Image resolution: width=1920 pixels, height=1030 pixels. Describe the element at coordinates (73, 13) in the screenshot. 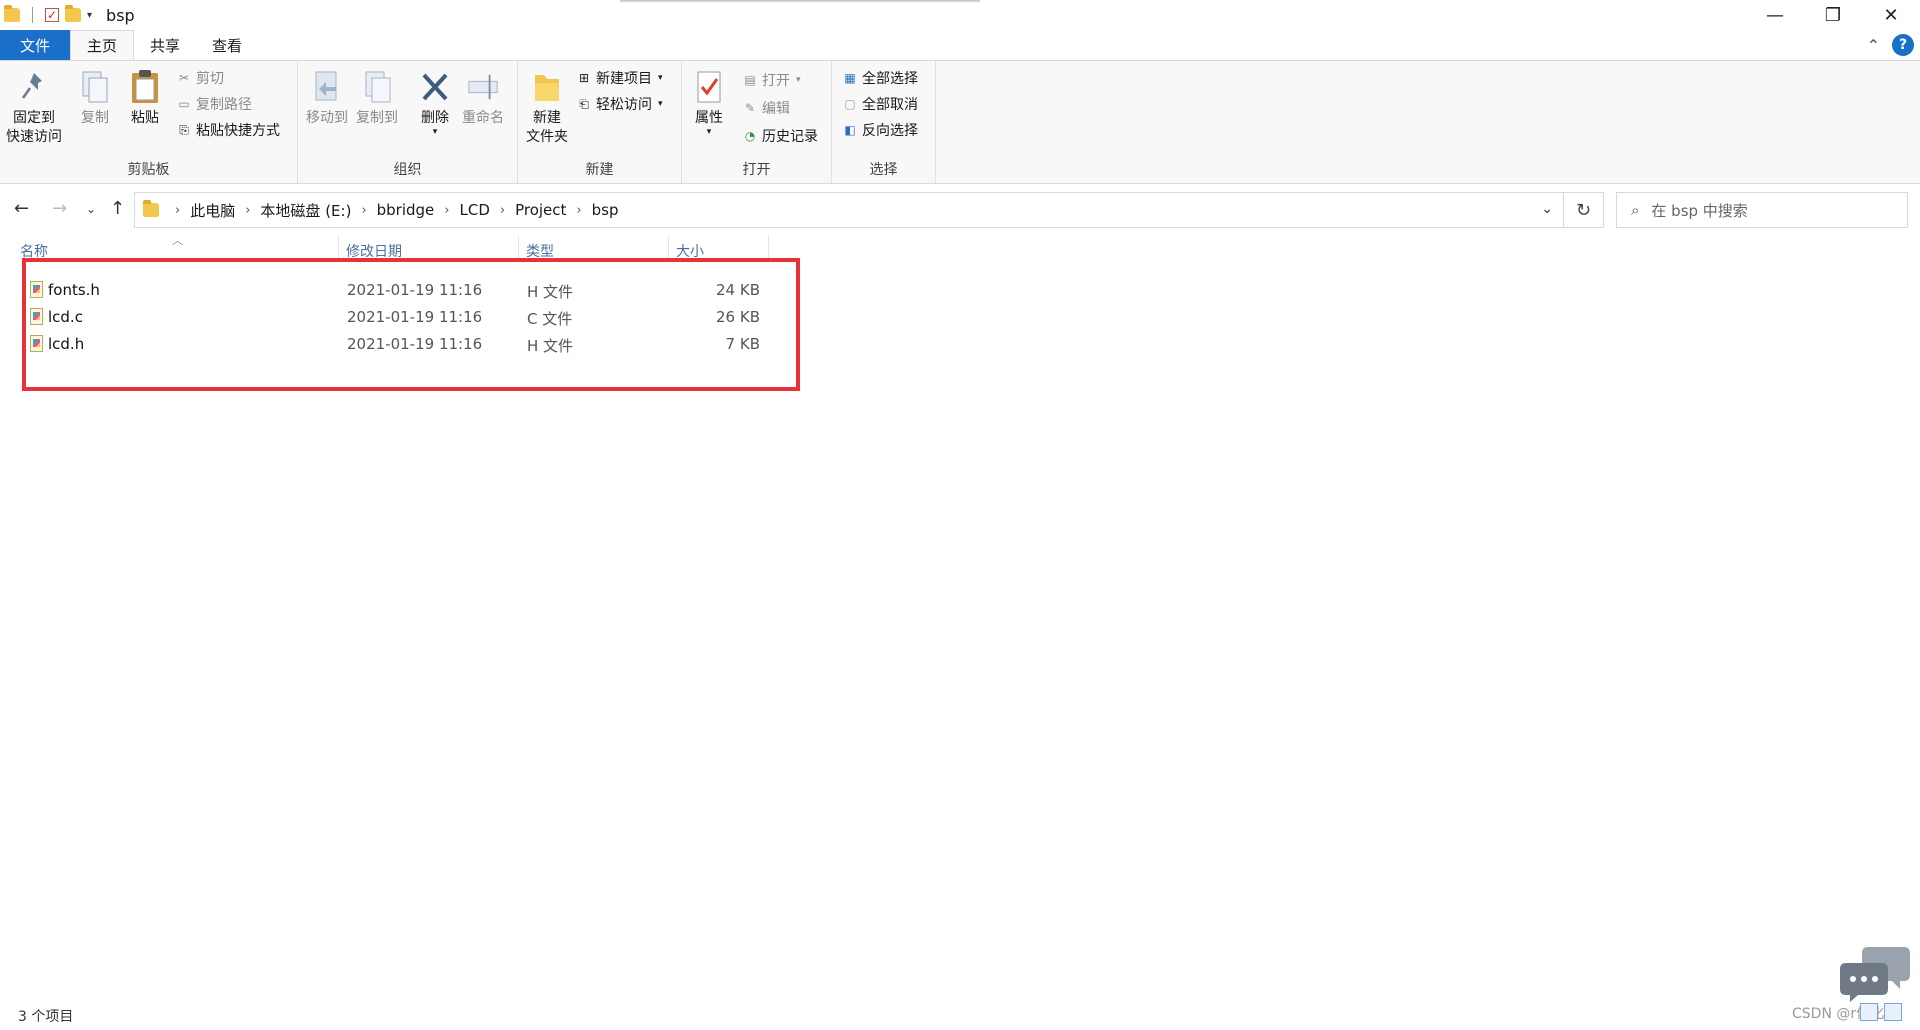

I see `new-folder-quick-icon` at that location.